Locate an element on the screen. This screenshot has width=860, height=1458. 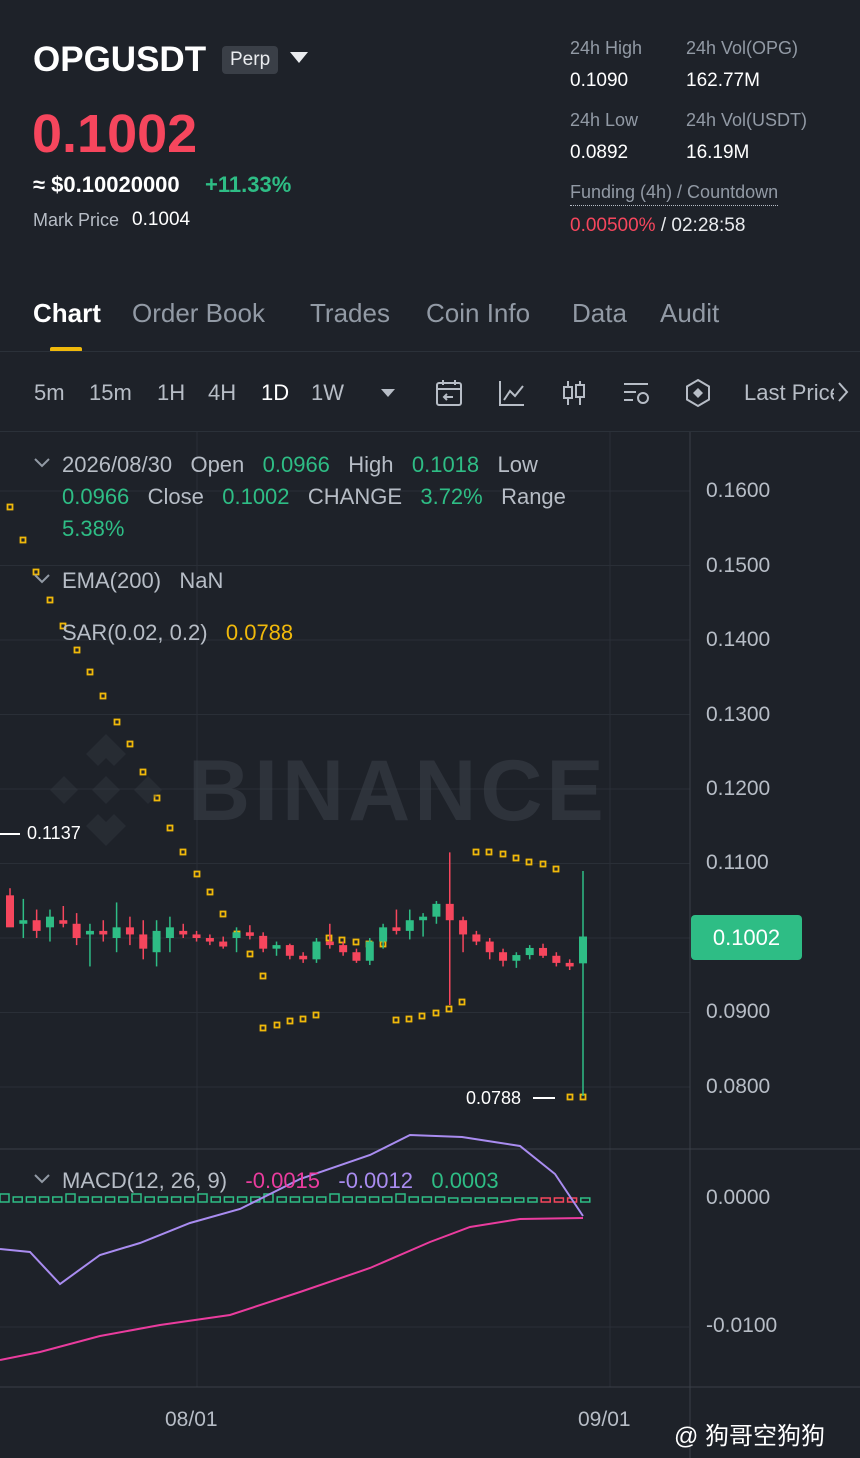
interval-5m: 5m is located at coordinates (49, 393).